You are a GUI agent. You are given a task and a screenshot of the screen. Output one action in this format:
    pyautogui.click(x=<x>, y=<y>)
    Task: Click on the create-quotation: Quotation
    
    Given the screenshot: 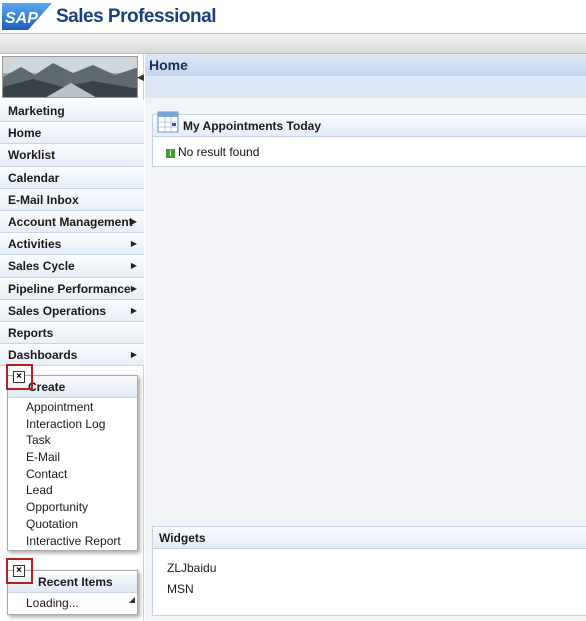 What is the action you would take?
    pyautogui.click(x=72, y=524)
    